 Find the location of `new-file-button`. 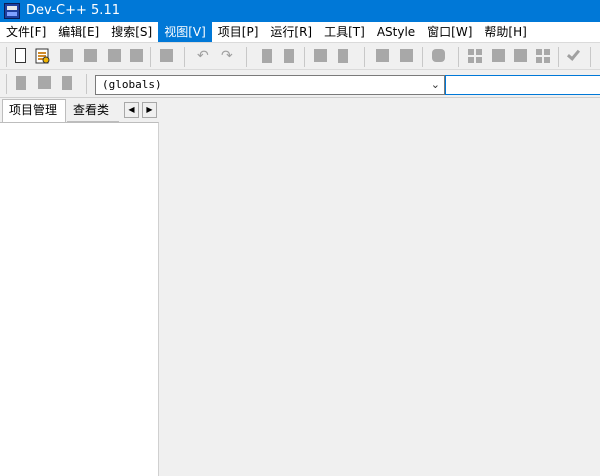

new-file-button is located at coordinates (21, 56).